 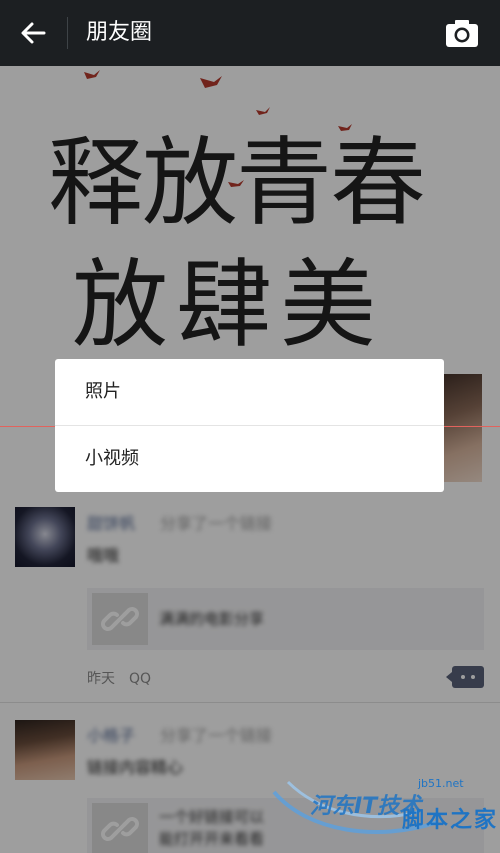 I want to click on back-button, so click(x=34, y=33).